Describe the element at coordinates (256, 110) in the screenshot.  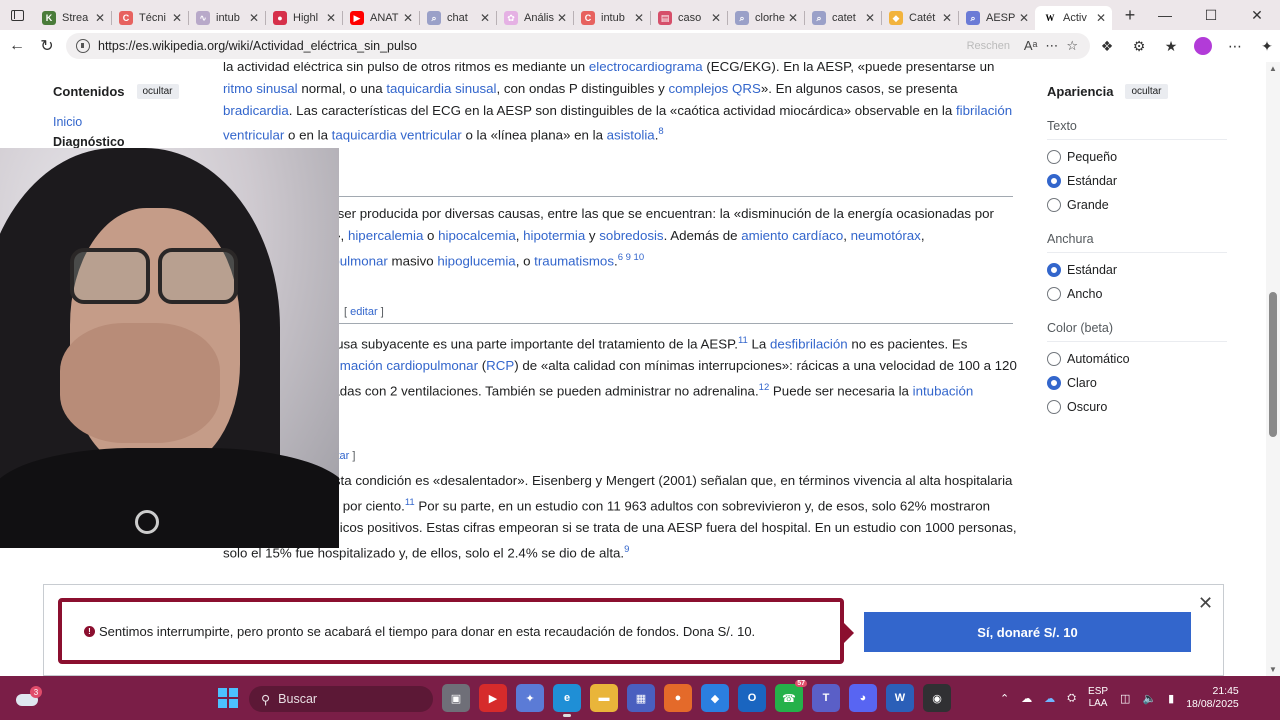
I see `article-link: bradicardia` at that location.